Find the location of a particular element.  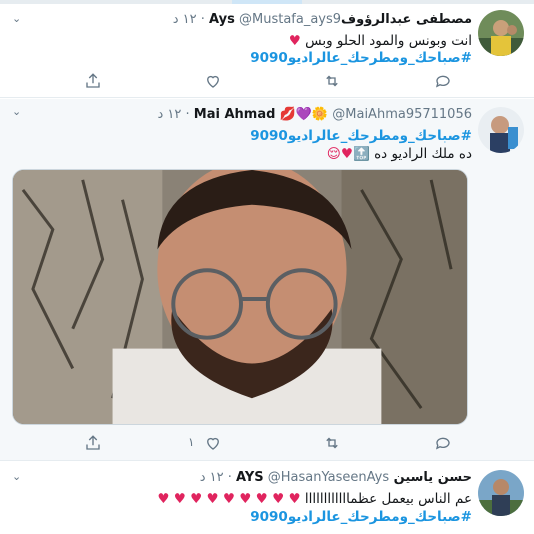

author-handle: @Mustafa_ays9 is located at coordinates (290, 19).